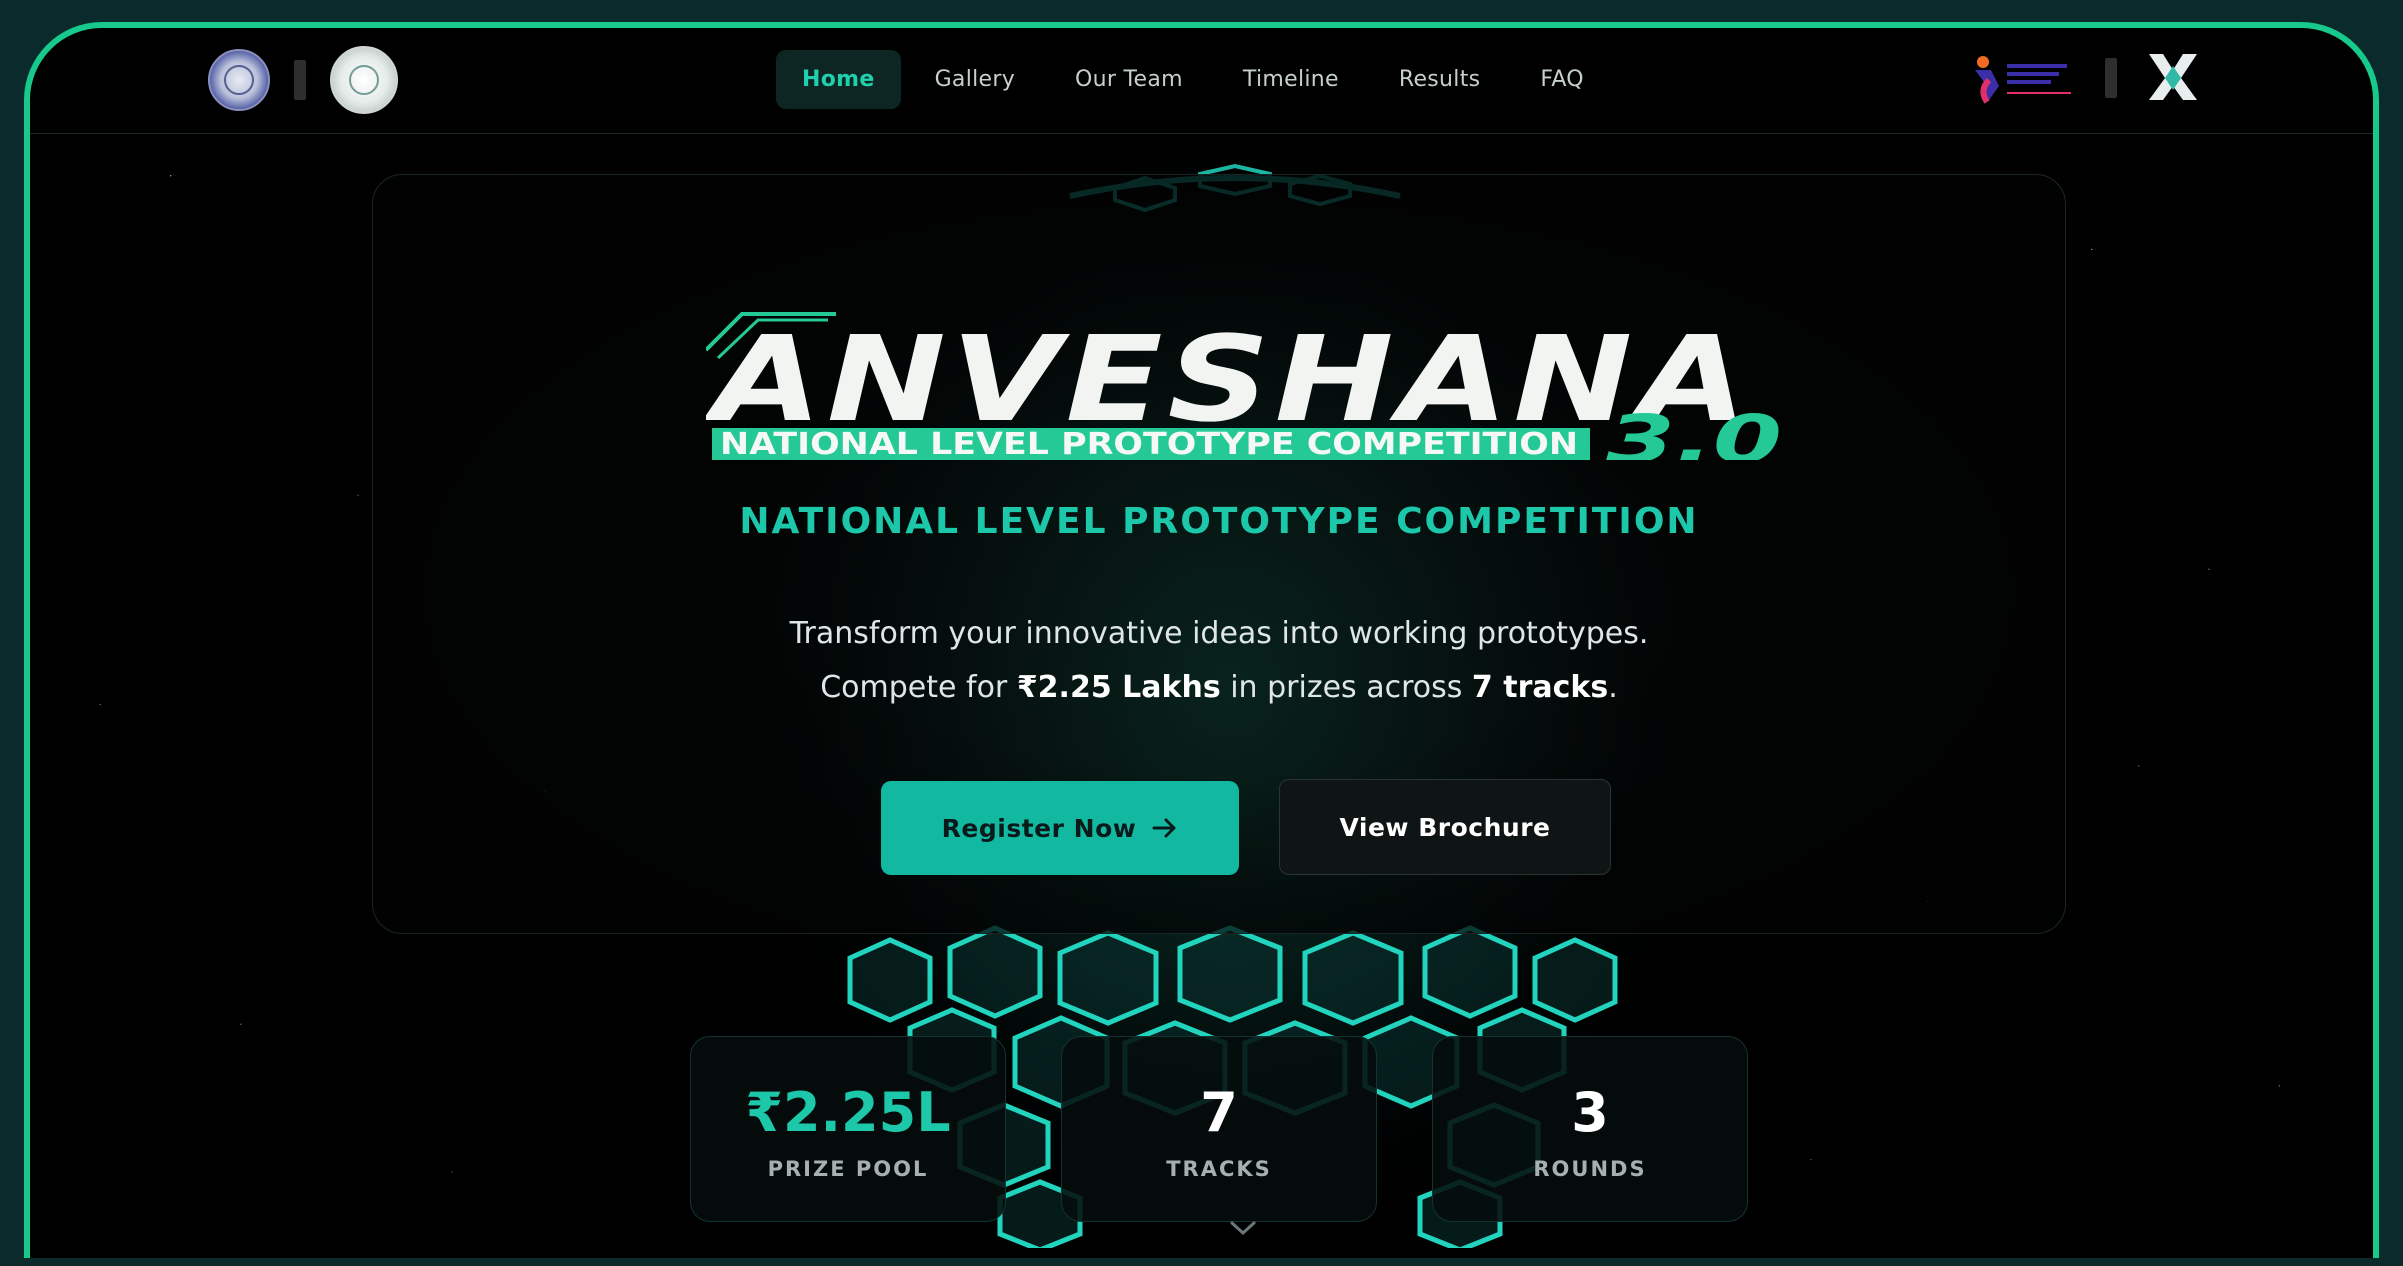 Image resolution: width=2403 pixels, height=1266 pixels. What do you see at coordinates (300, 80) in the screenshot?
I see `logo-divider` at bounding box center [300, 80].